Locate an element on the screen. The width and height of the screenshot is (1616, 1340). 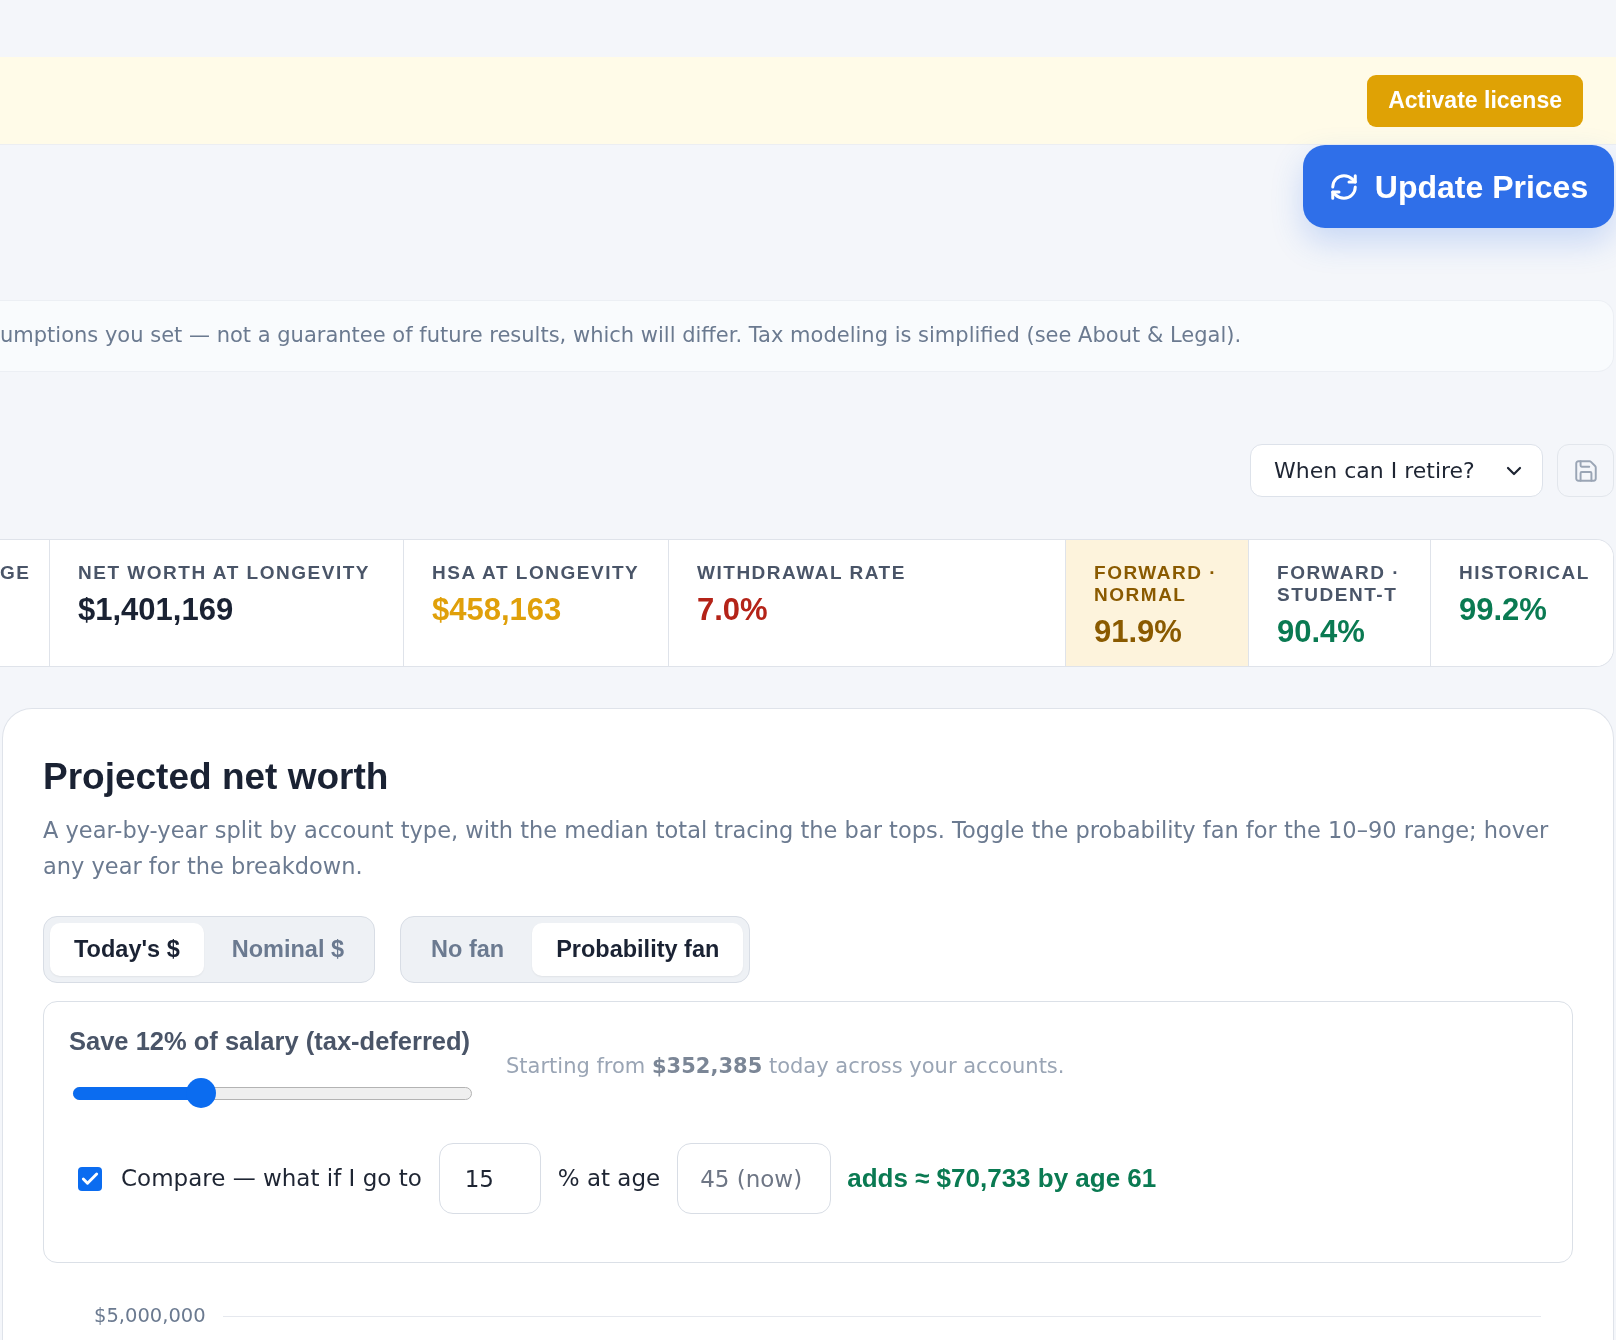
compare-checkbox is located at coordinates (90, 1178).